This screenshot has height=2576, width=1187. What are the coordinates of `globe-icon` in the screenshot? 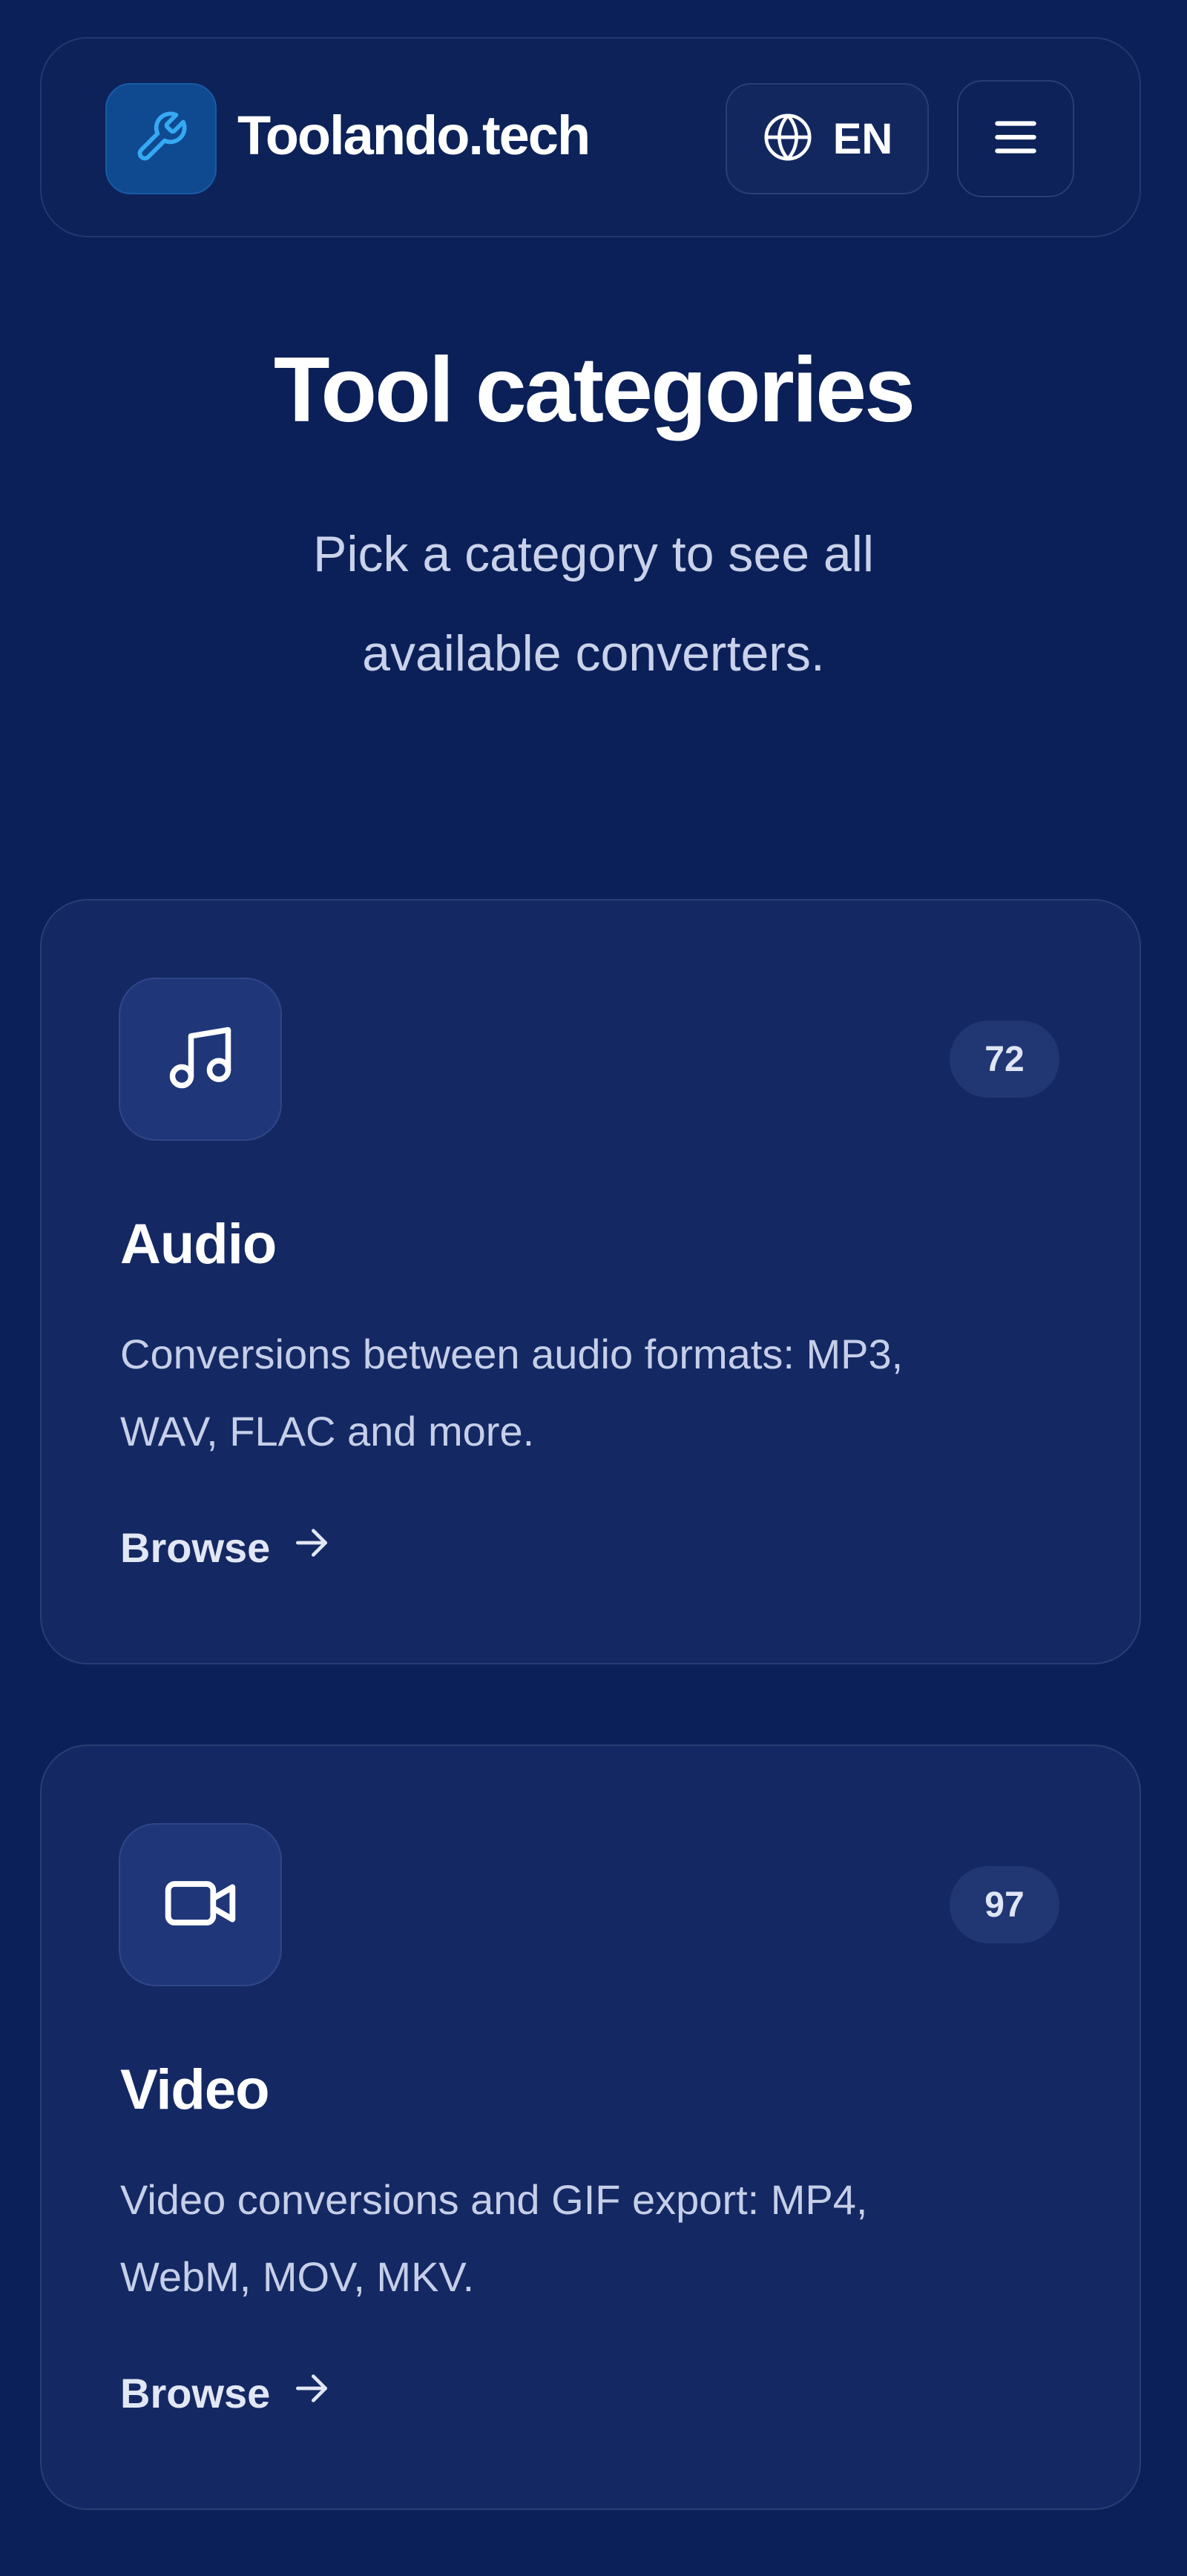 It's located at (788, 139).